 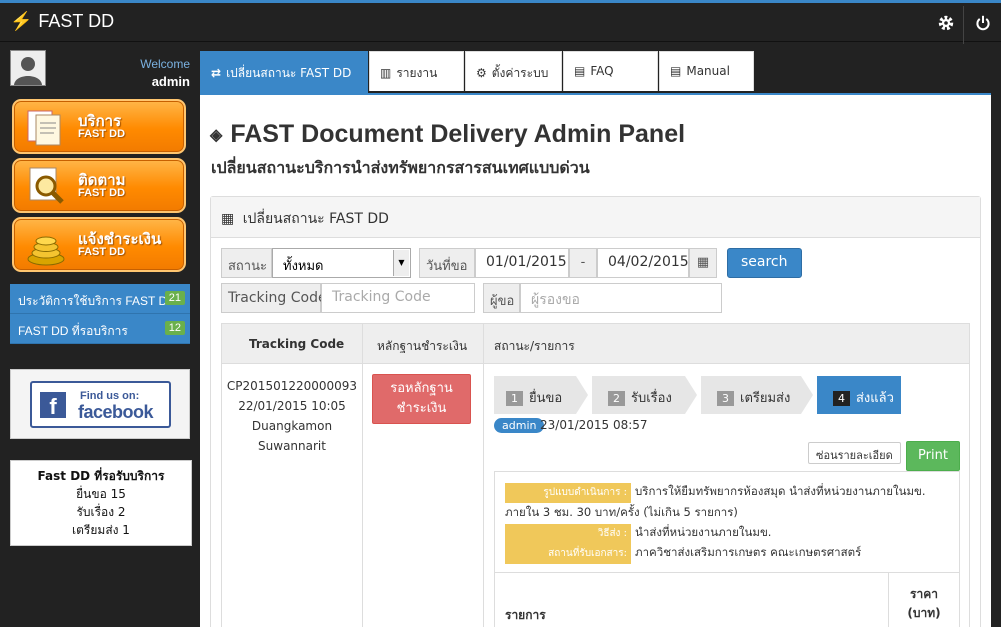 I want to click on detail-value: นำส่งที่หน่วยงานภายในมข., so click(x=703, y=532).